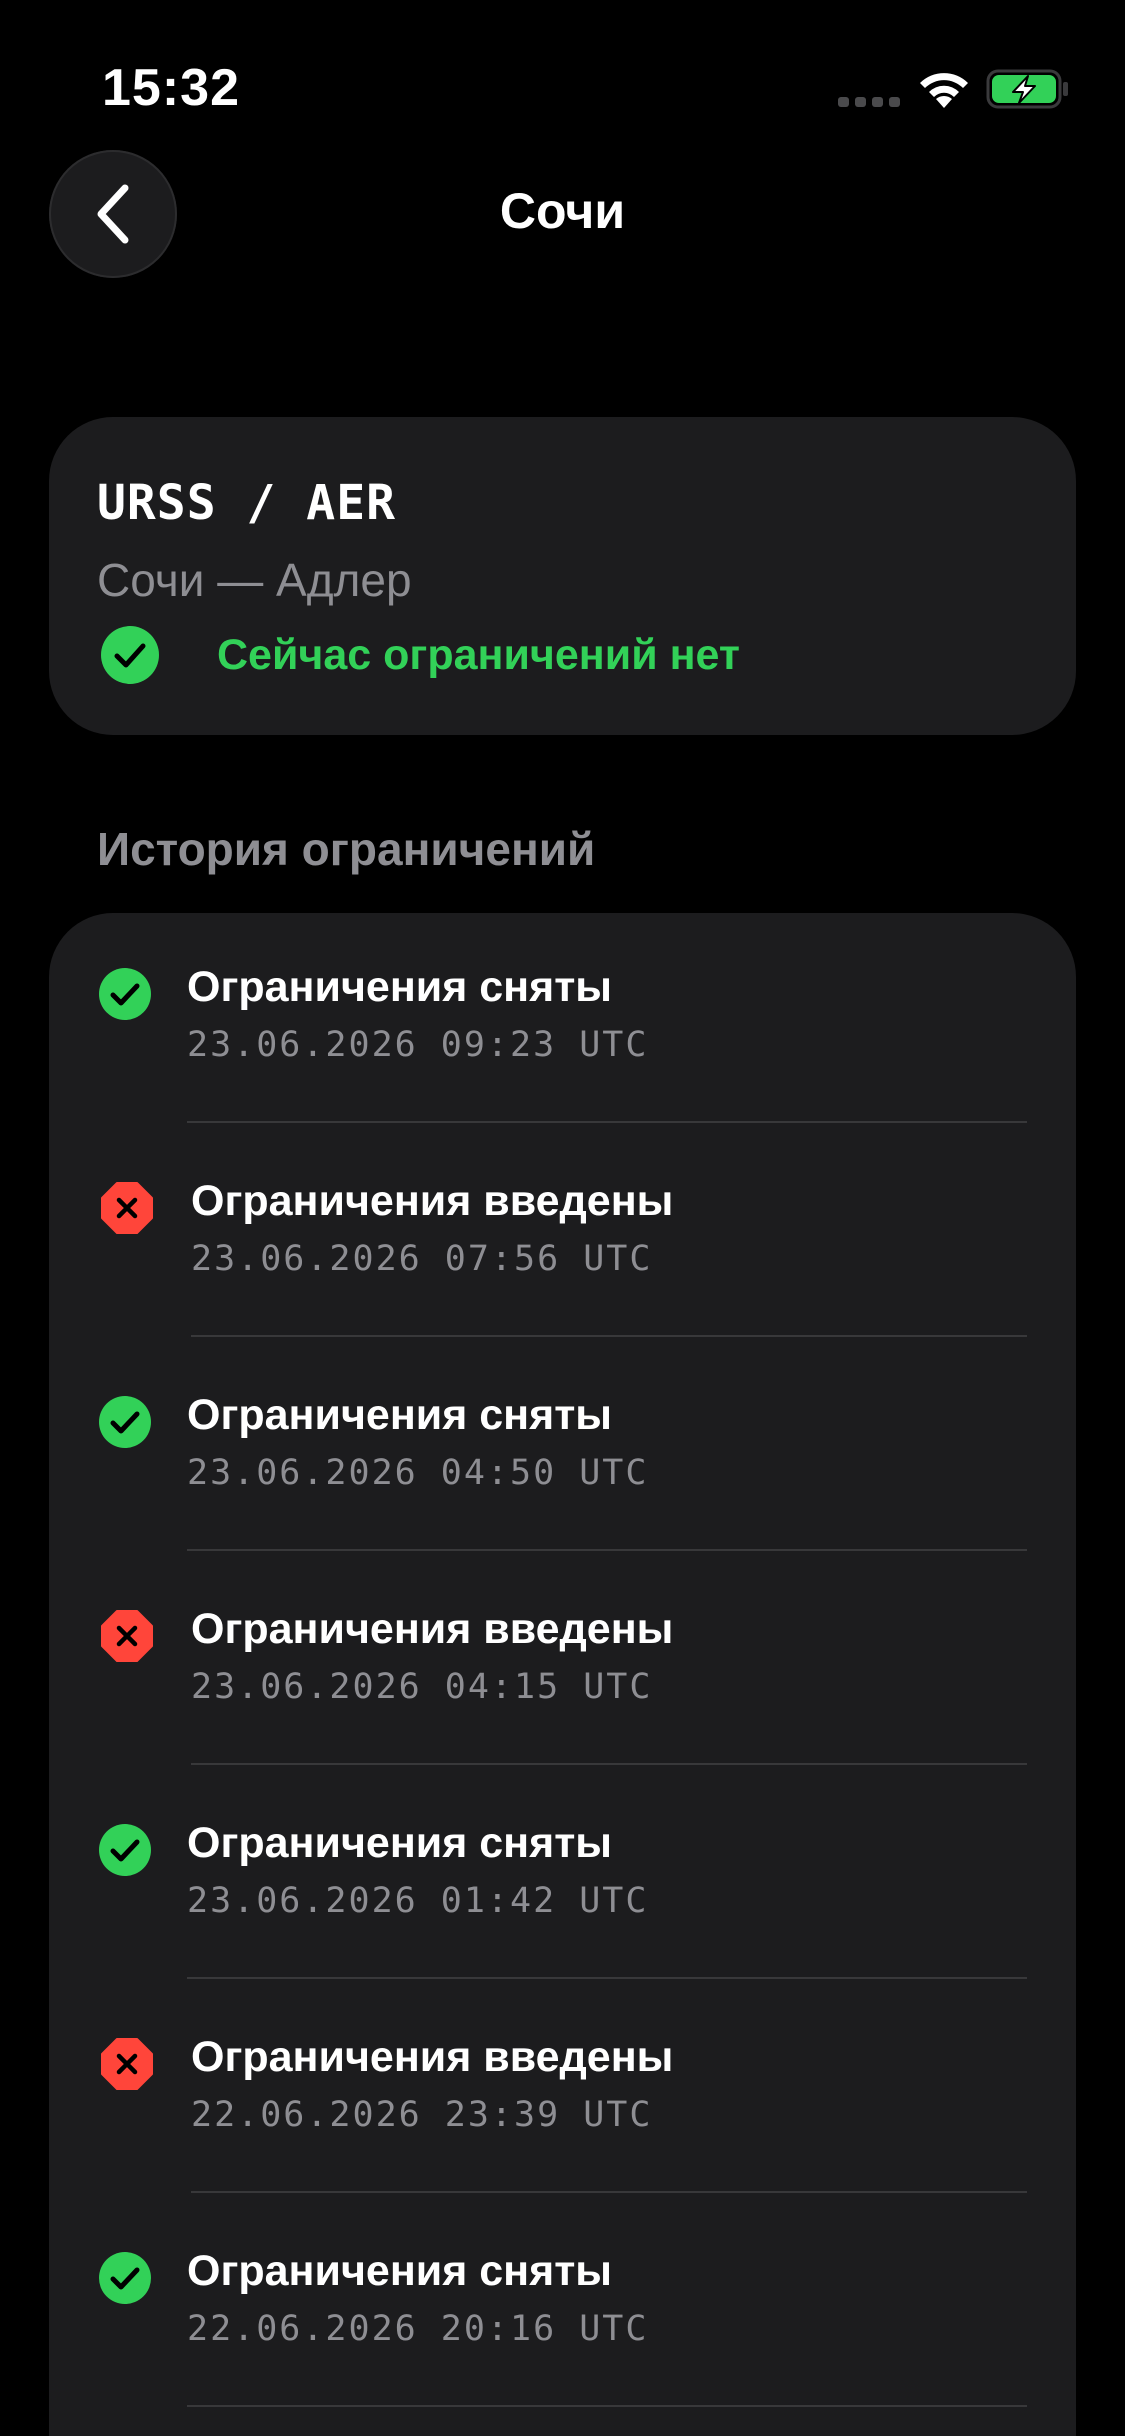 The width and height of the screenshot is (1125, 2436). Describe the element at coordinates (562, 85) in the screenshot. I see `status-bar: 15:32` at that location.